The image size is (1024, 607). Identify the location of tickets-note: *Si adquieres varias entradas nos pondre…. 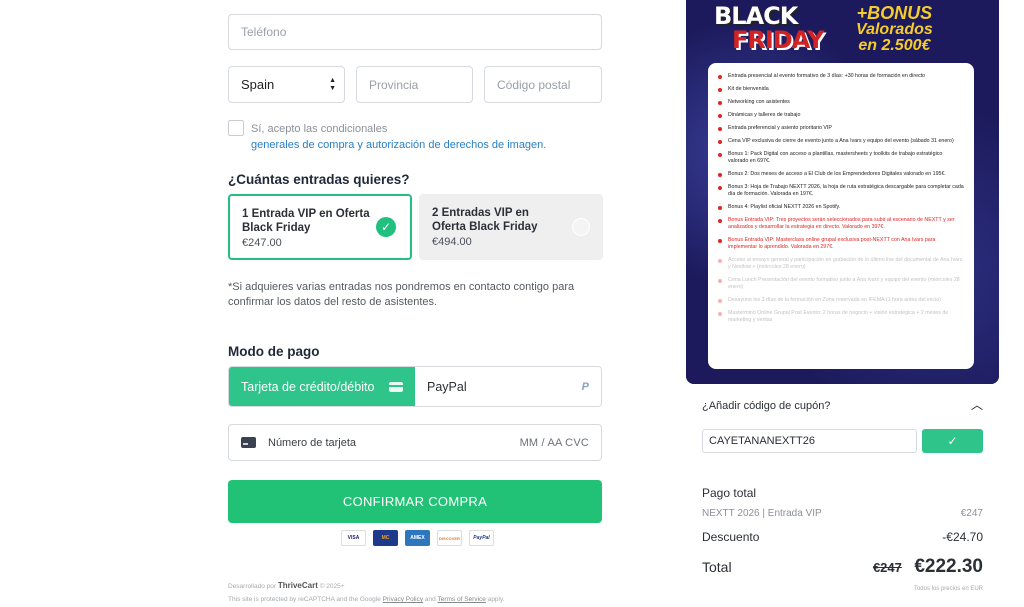
(401, 294).